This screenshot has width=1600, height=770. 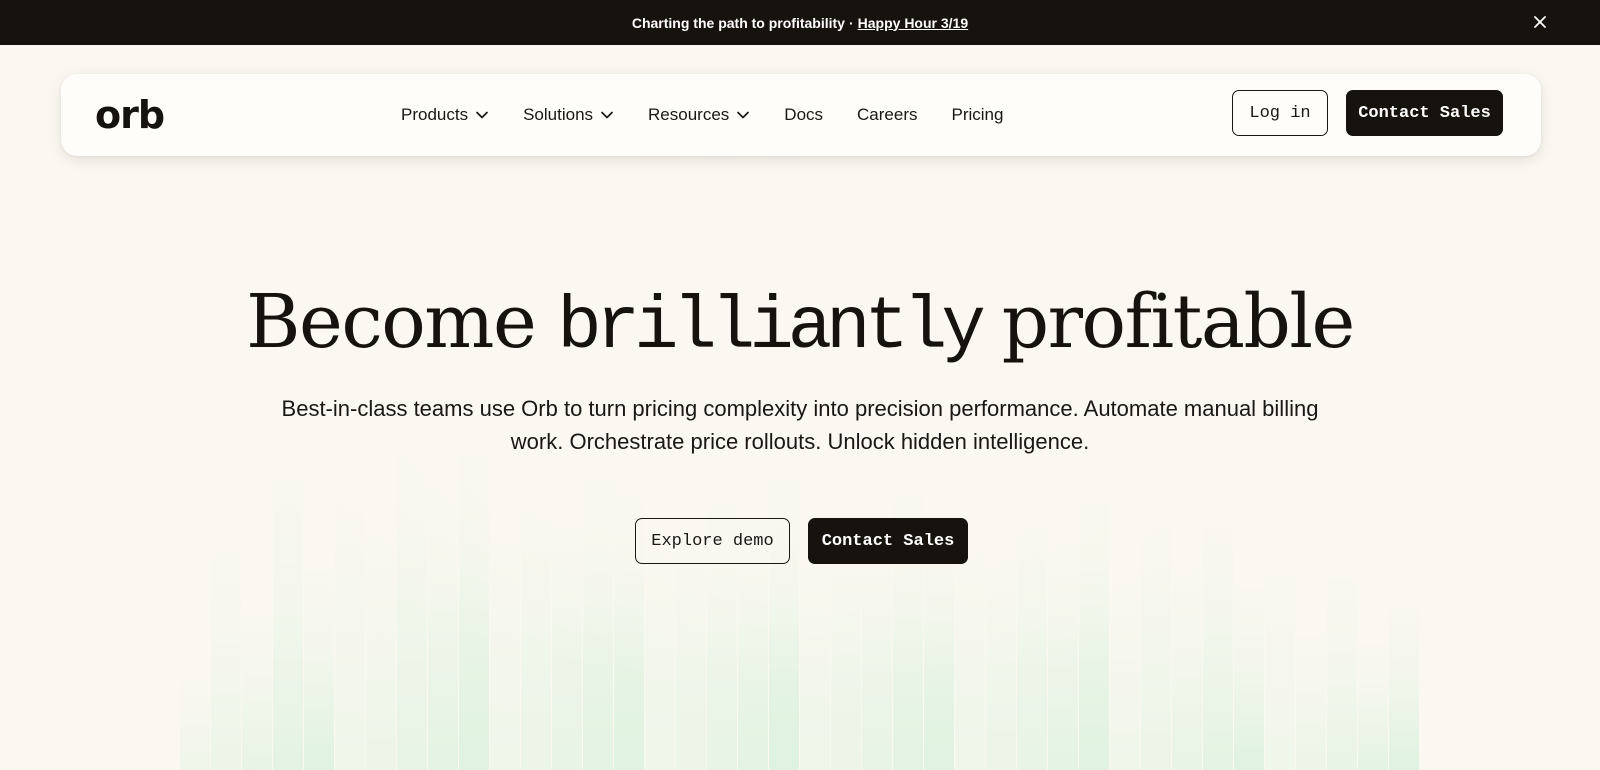 What do you see at coordinates (1167, 322) in the screenshot?
I see `hero-title-part3: profitable` at bounding box center [1167, 322].